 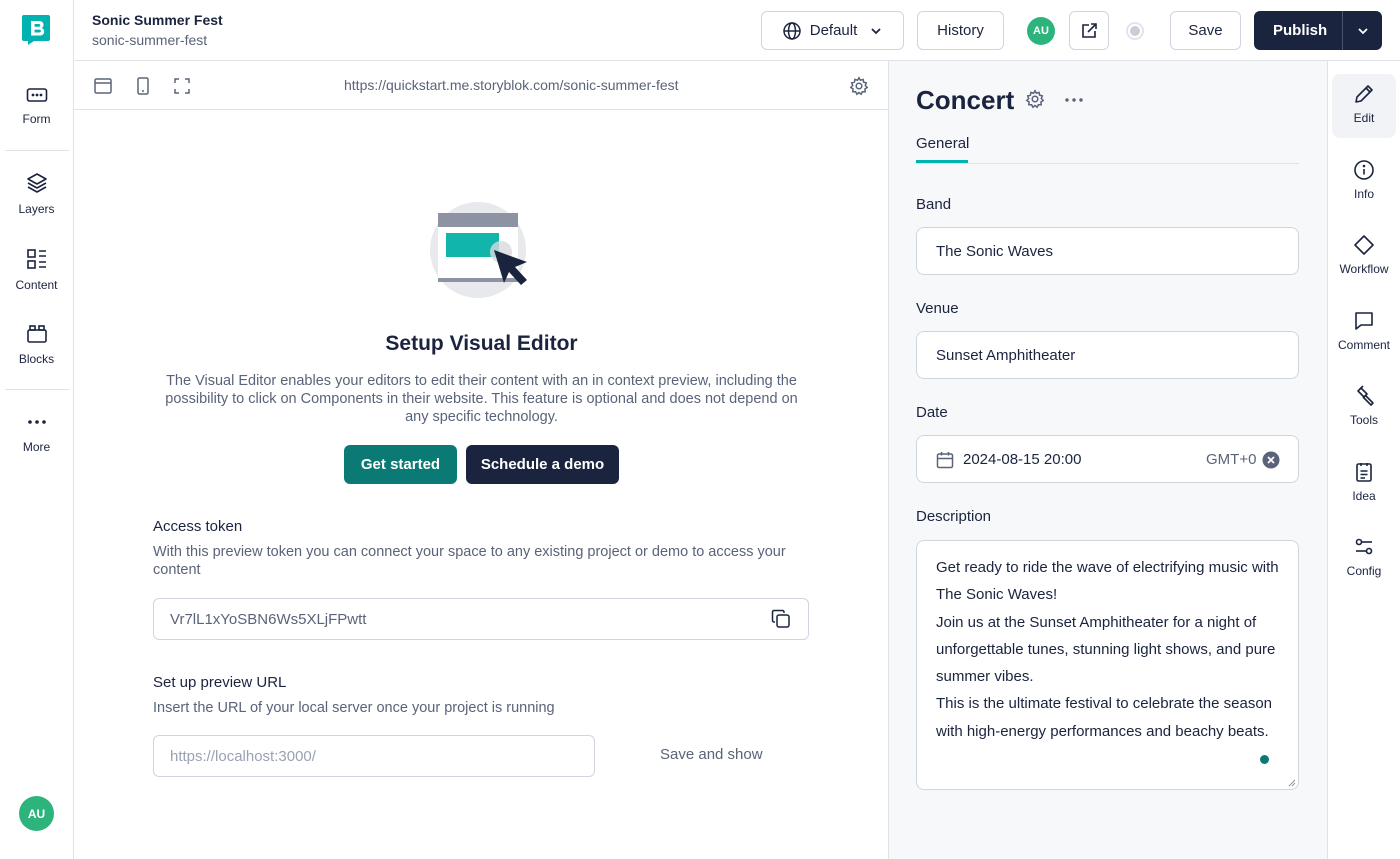 What do you see at coordinates (945, 460) in the screenshot?
I see `calendar-icon` at bounding box center [945, 460].